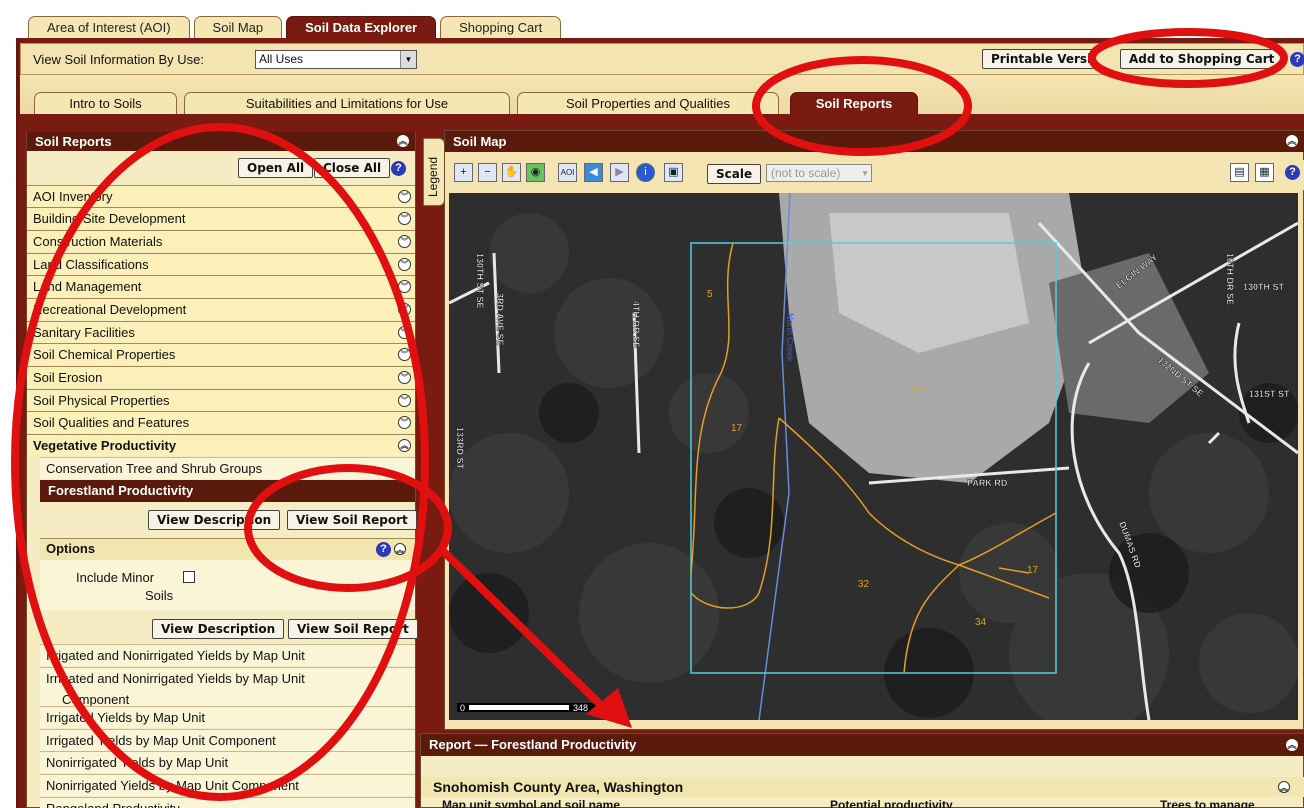  I want to click on county-header: Snohomish County Area, Washington ︽, so click(862, 787).